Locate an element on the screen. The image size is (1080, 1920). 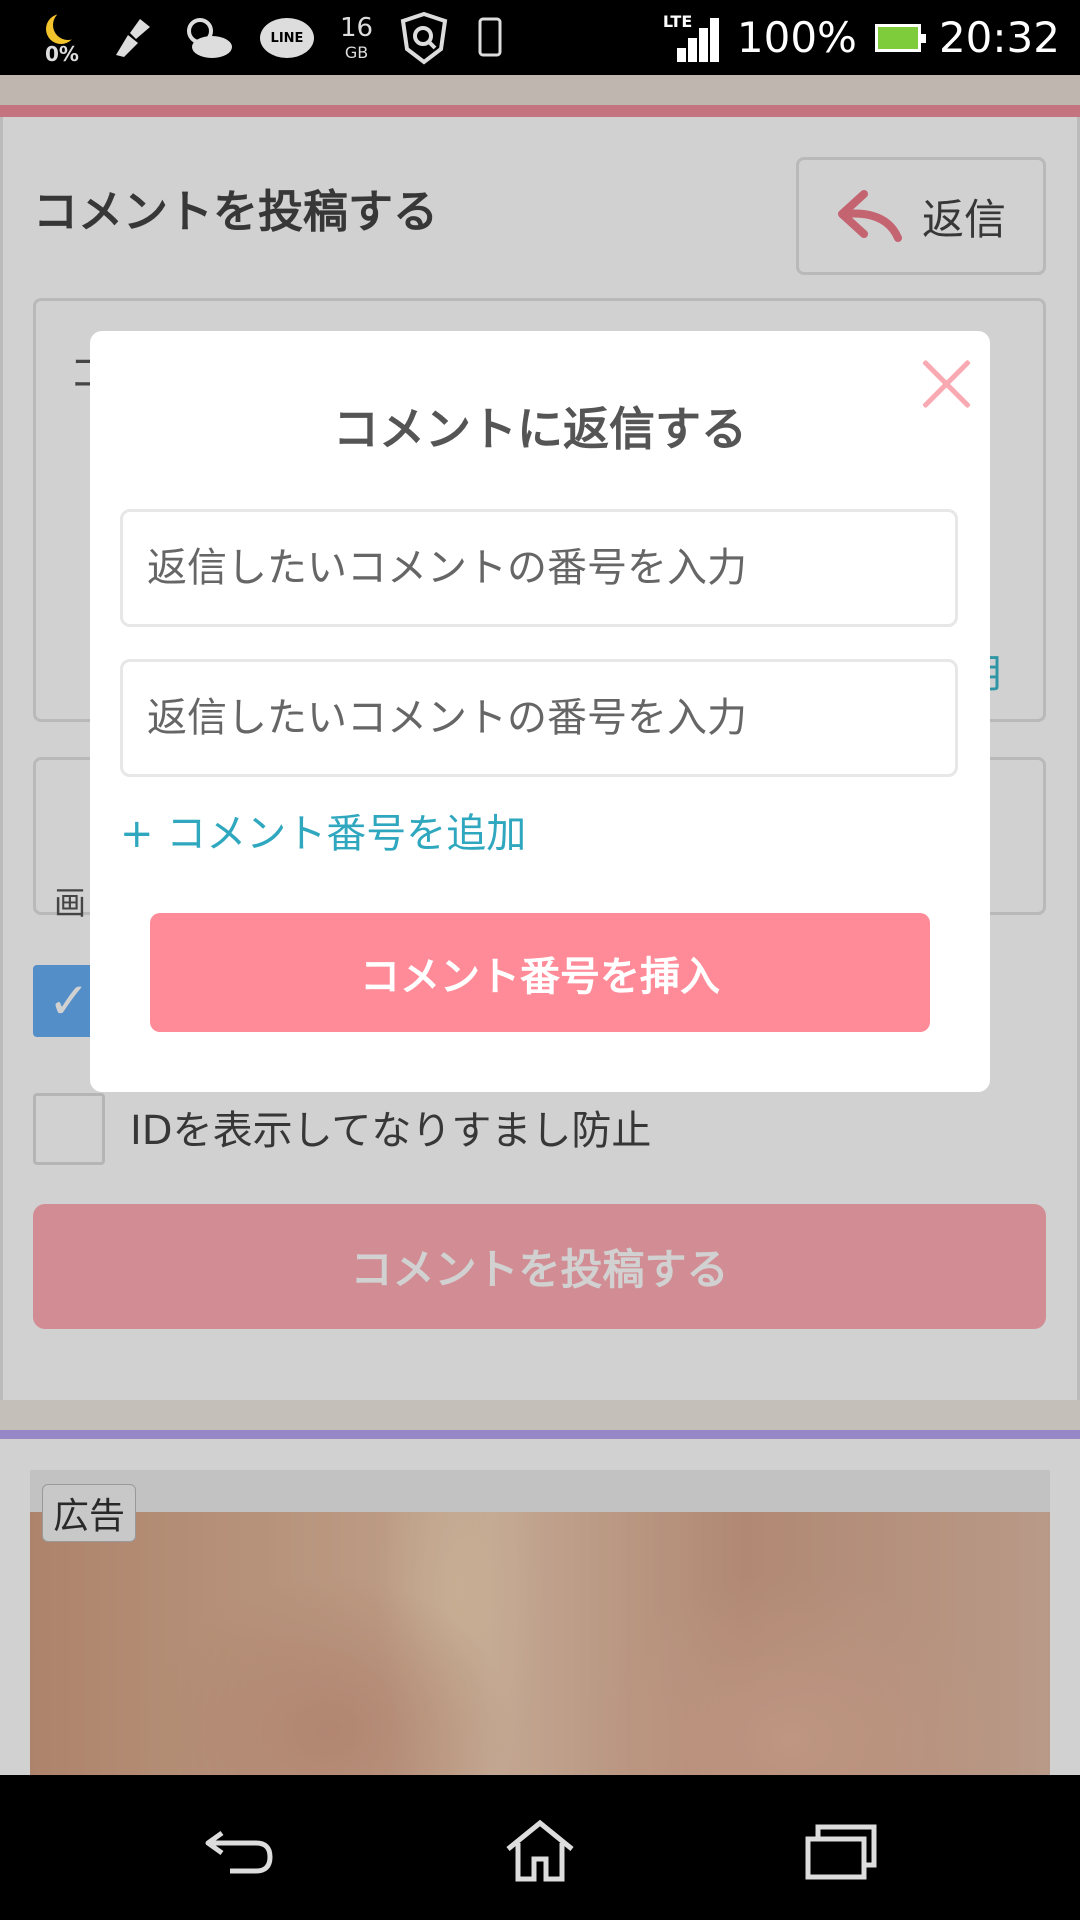
status-icons-left: 0% LINE 16 GB is located at coordinates (272, 38).